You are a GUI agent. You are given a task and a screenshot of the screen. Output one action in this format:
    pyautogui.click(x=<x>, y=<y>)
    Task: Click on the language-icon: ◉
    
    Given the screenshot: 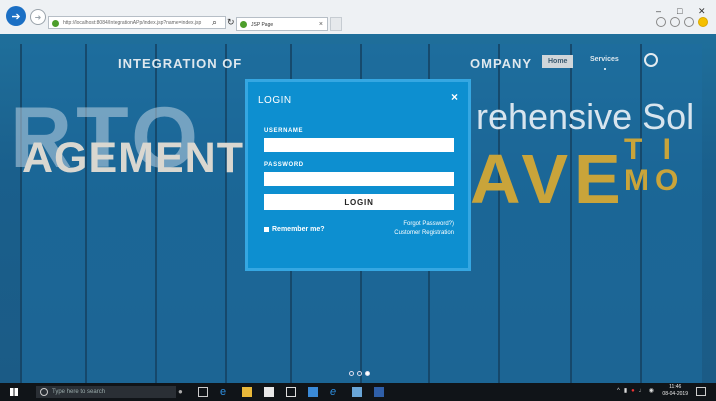 What is the action you would take?
    pyautogui.click(x=651, y=390)
    